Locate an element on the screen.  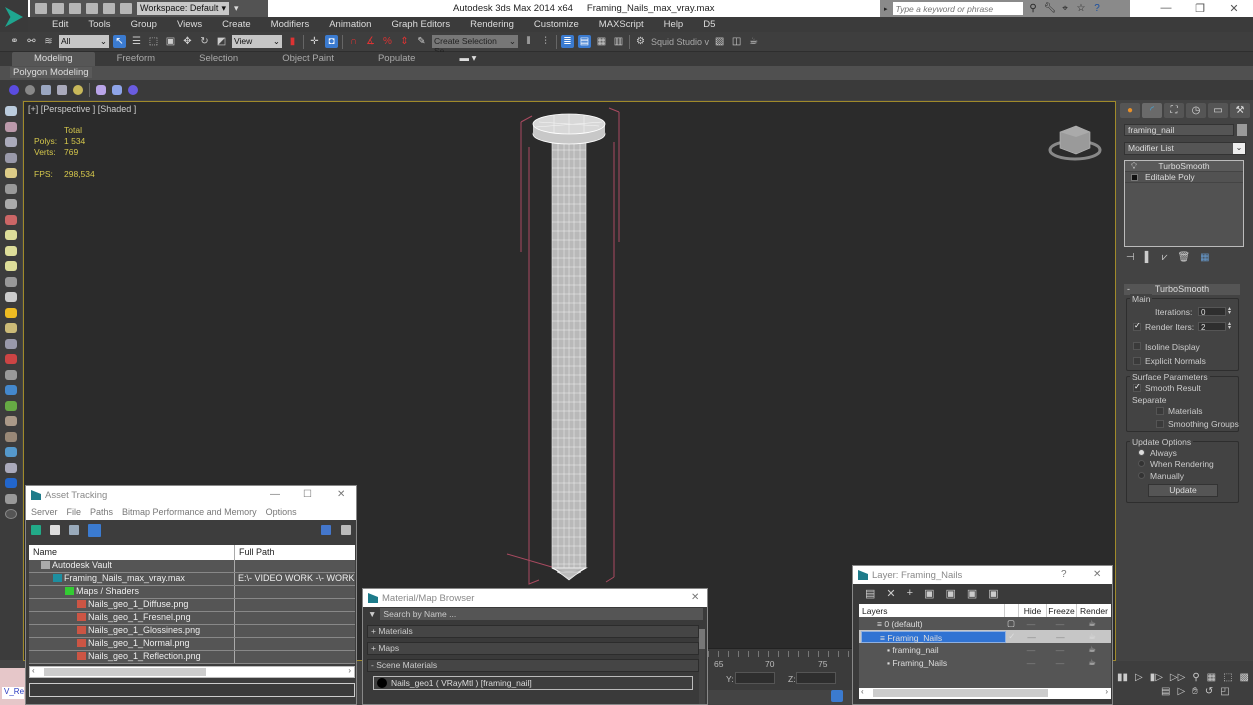
explicit-normals-checkbox is located at coordinates (1137, 361).